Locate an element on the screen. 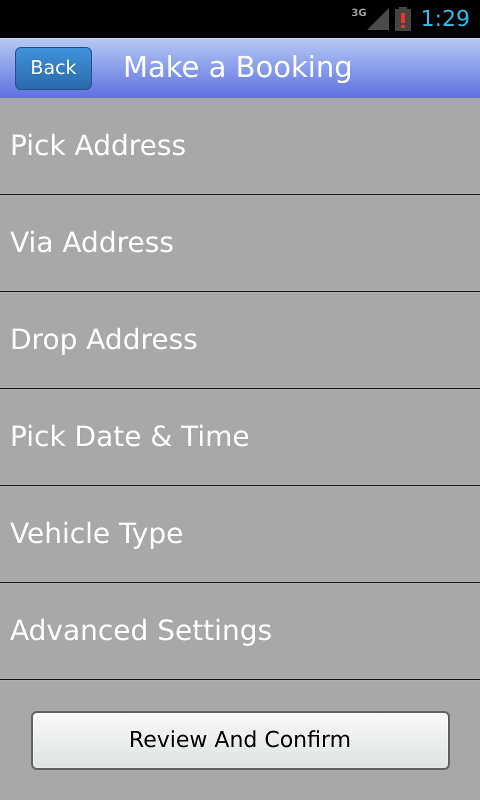 Image resolution: width=480 pixels, height=800 pixels. menu-item: Pick Address is located at coordinates (240, 146).